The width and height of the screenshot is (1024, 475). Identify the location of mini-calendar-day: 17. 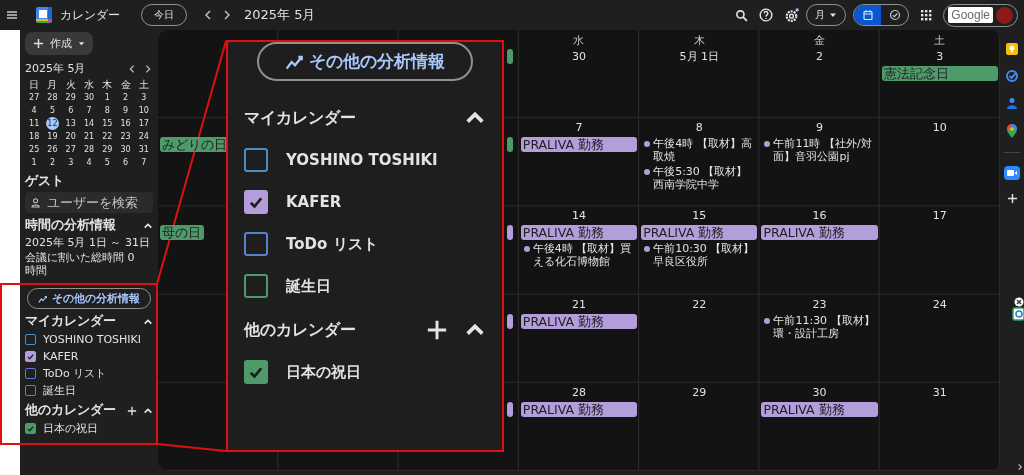
(144, 123).